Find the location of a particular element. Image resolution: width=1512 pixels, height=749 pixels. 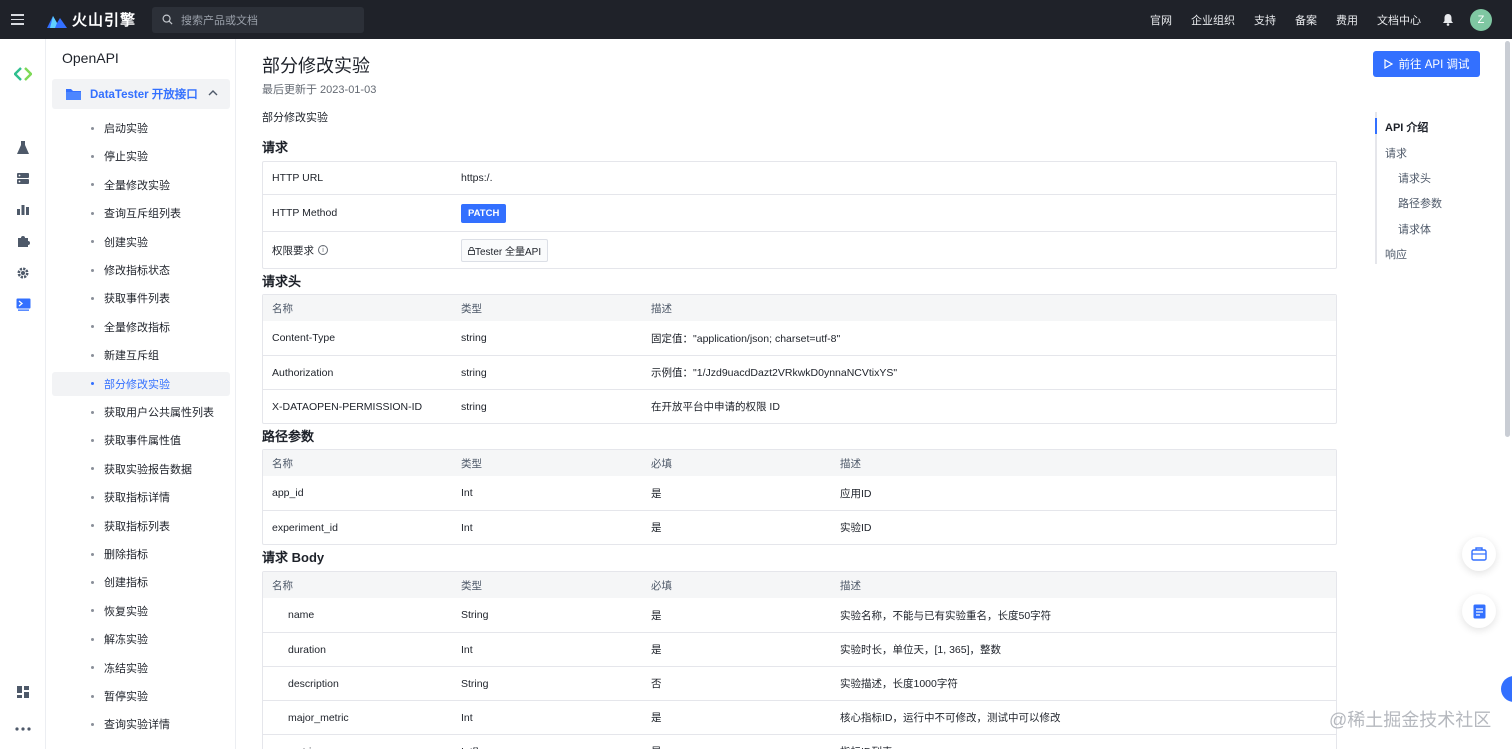

sidebar-item: 新建互斥组 is located at coordinates (141, 355).